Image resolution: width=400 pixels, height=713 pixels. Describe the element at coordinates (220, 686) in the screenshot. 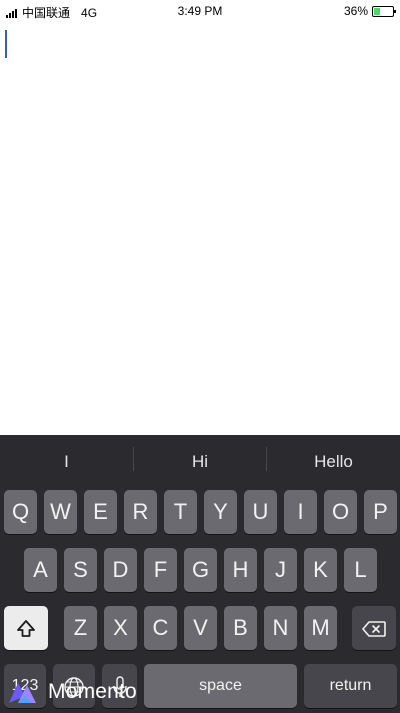

I see `space-key: space` at that location.